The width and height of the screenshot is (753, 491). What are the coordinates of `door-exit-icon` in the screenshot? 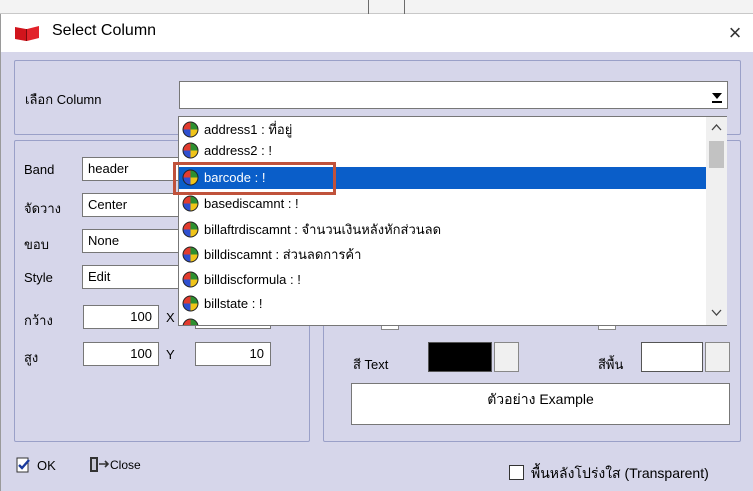 It's located at (100, 464).